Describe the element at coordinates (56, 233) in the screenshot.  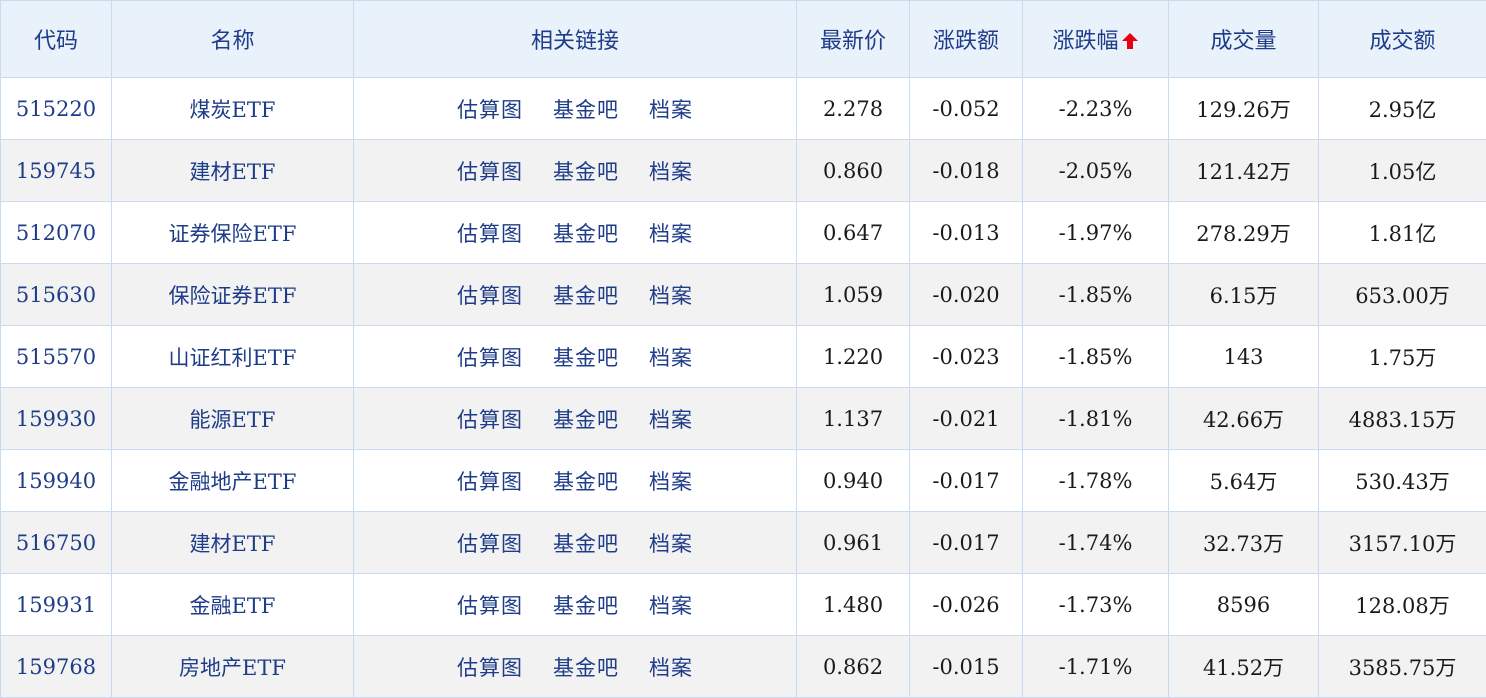
I see `fund-code-link: 512070` at that location.